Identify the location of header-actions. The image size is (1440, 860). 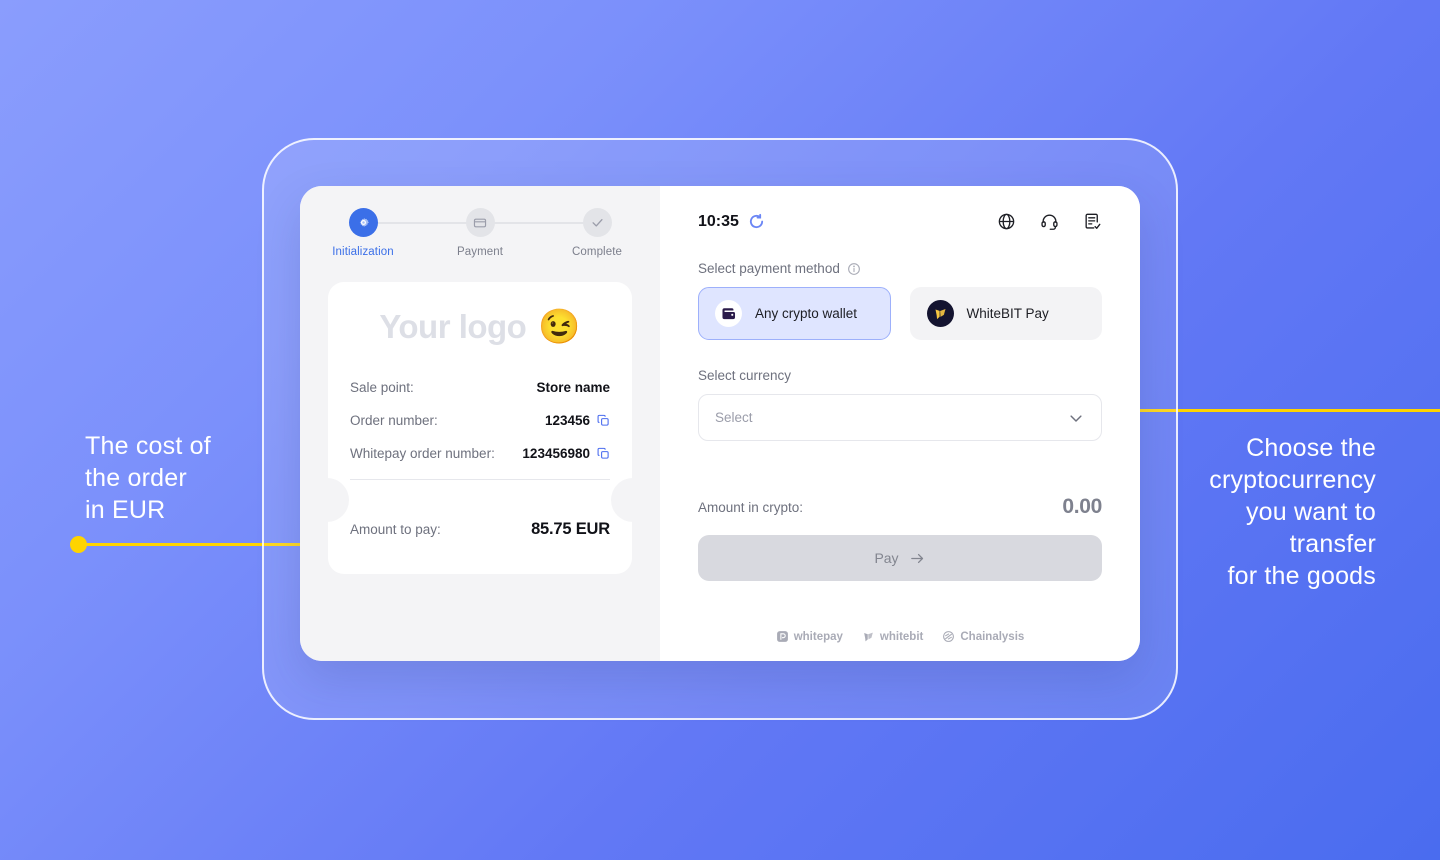
(1049, 221).